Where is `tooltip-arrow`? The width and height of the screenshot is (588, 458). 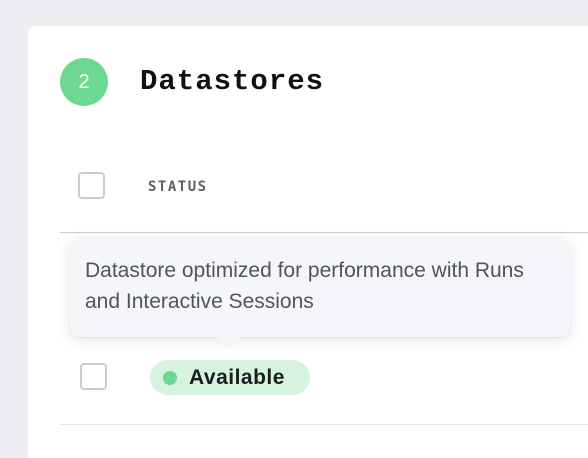 tooltip-arrow is located at coordinates (229, 343).